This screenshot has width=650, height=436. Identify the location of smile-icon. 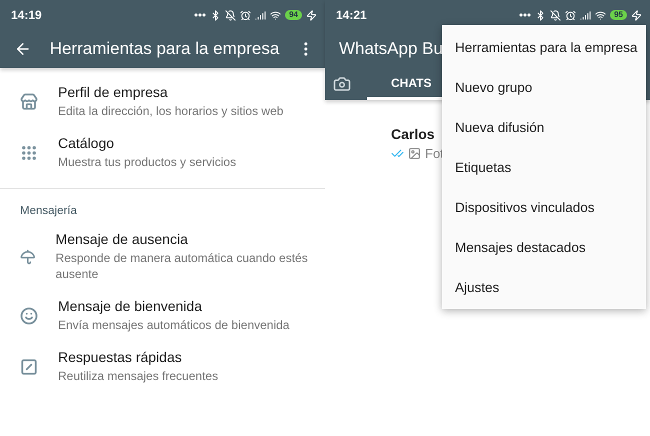
(29, 315).